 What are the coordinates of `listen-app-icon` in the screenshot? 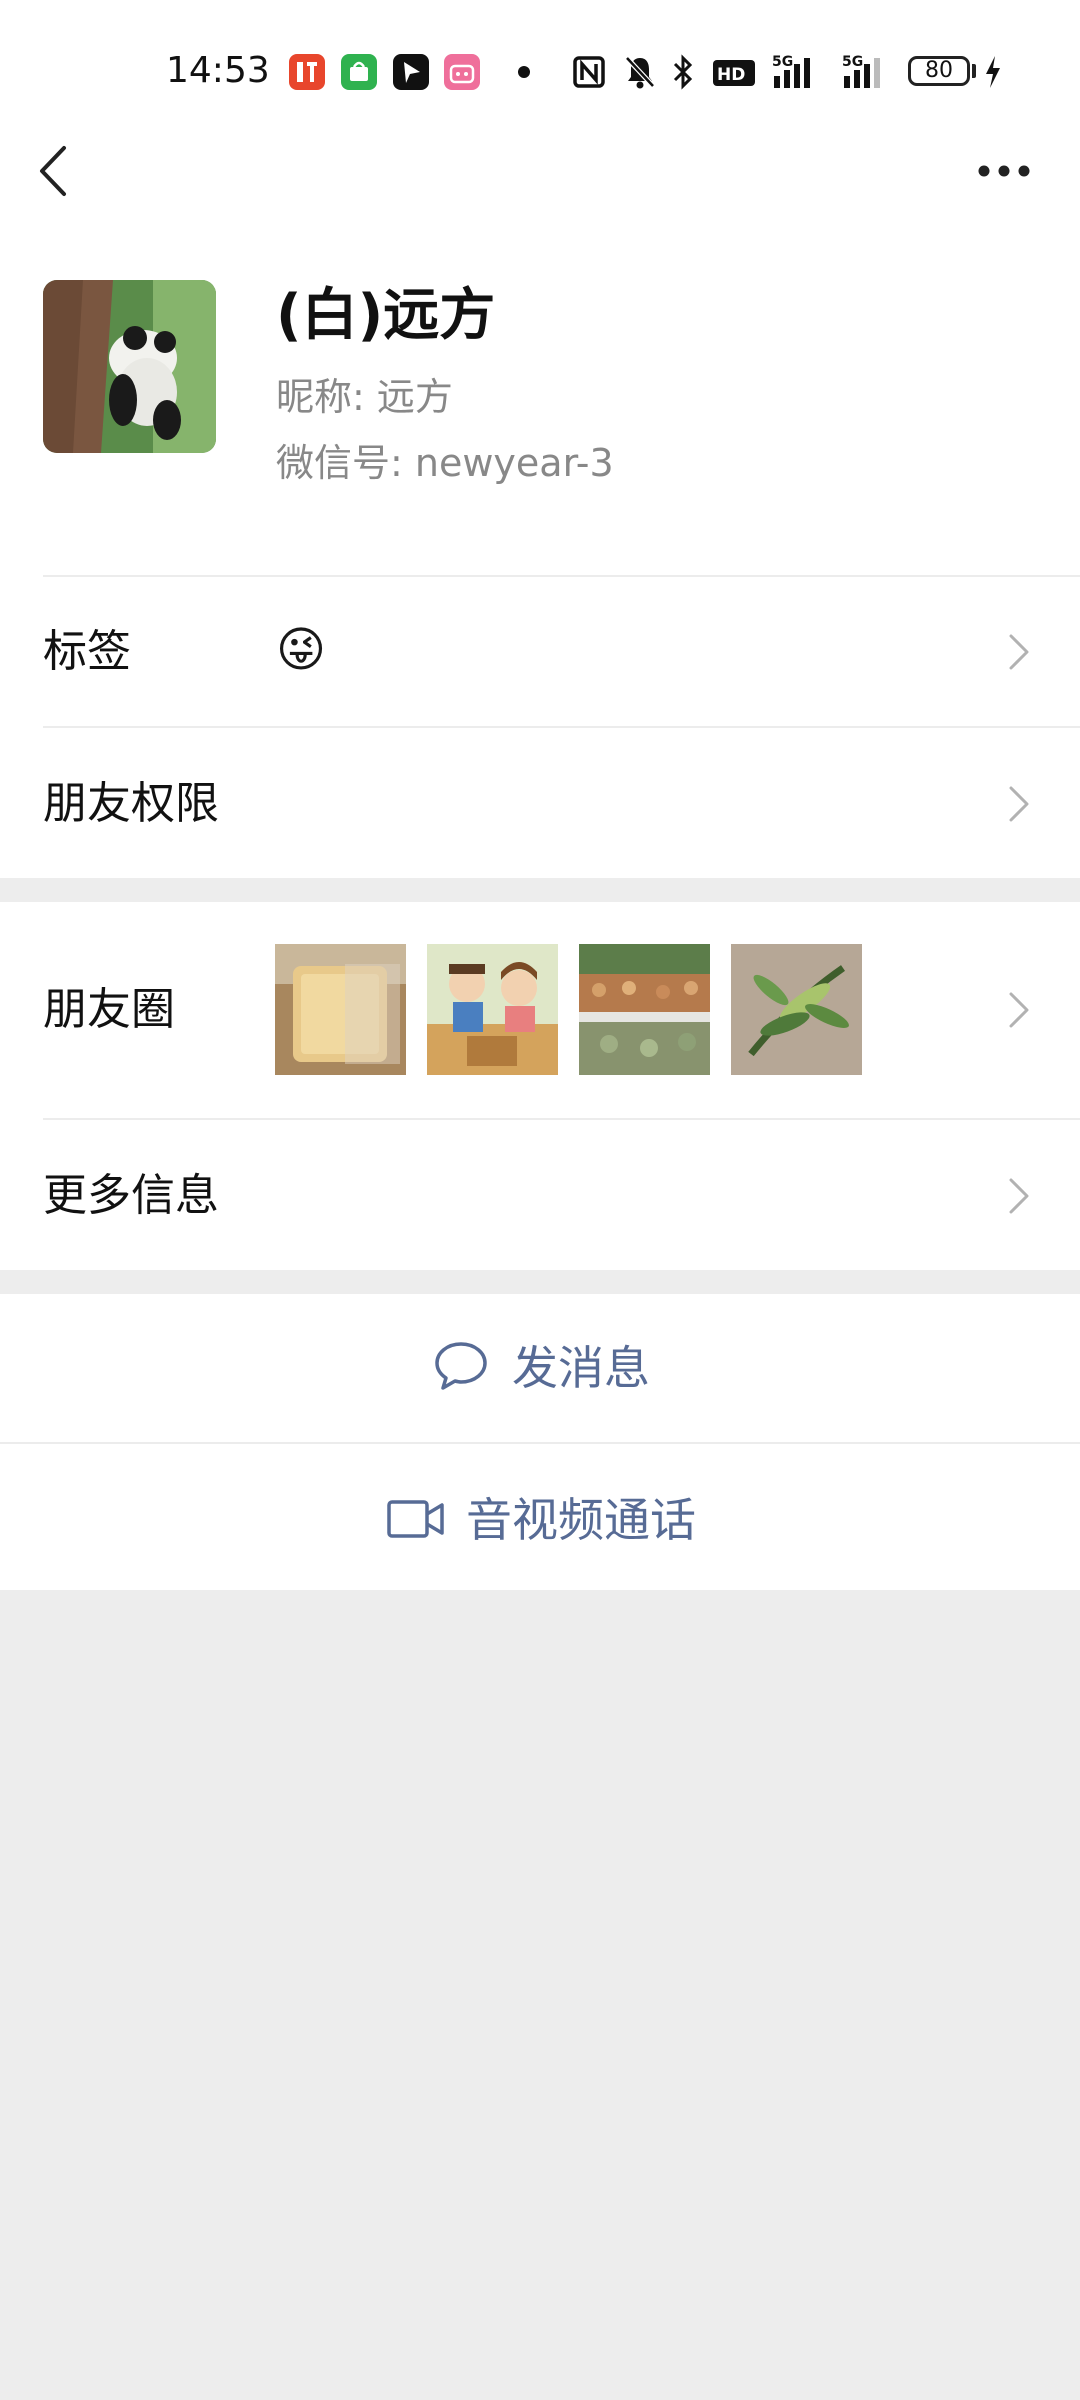 It's located at (307, 72).